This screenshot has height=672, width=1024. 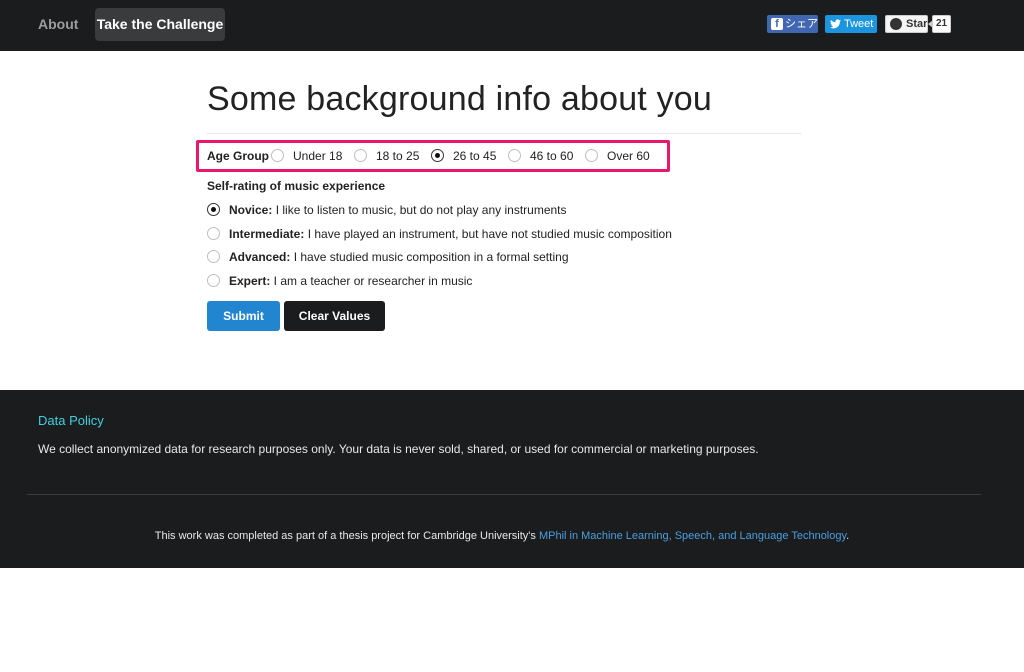 What do you see at coordinates (238, 156) in the screenshot?
I see `age-group-label: Age Group` at bounding box center [238, 156].